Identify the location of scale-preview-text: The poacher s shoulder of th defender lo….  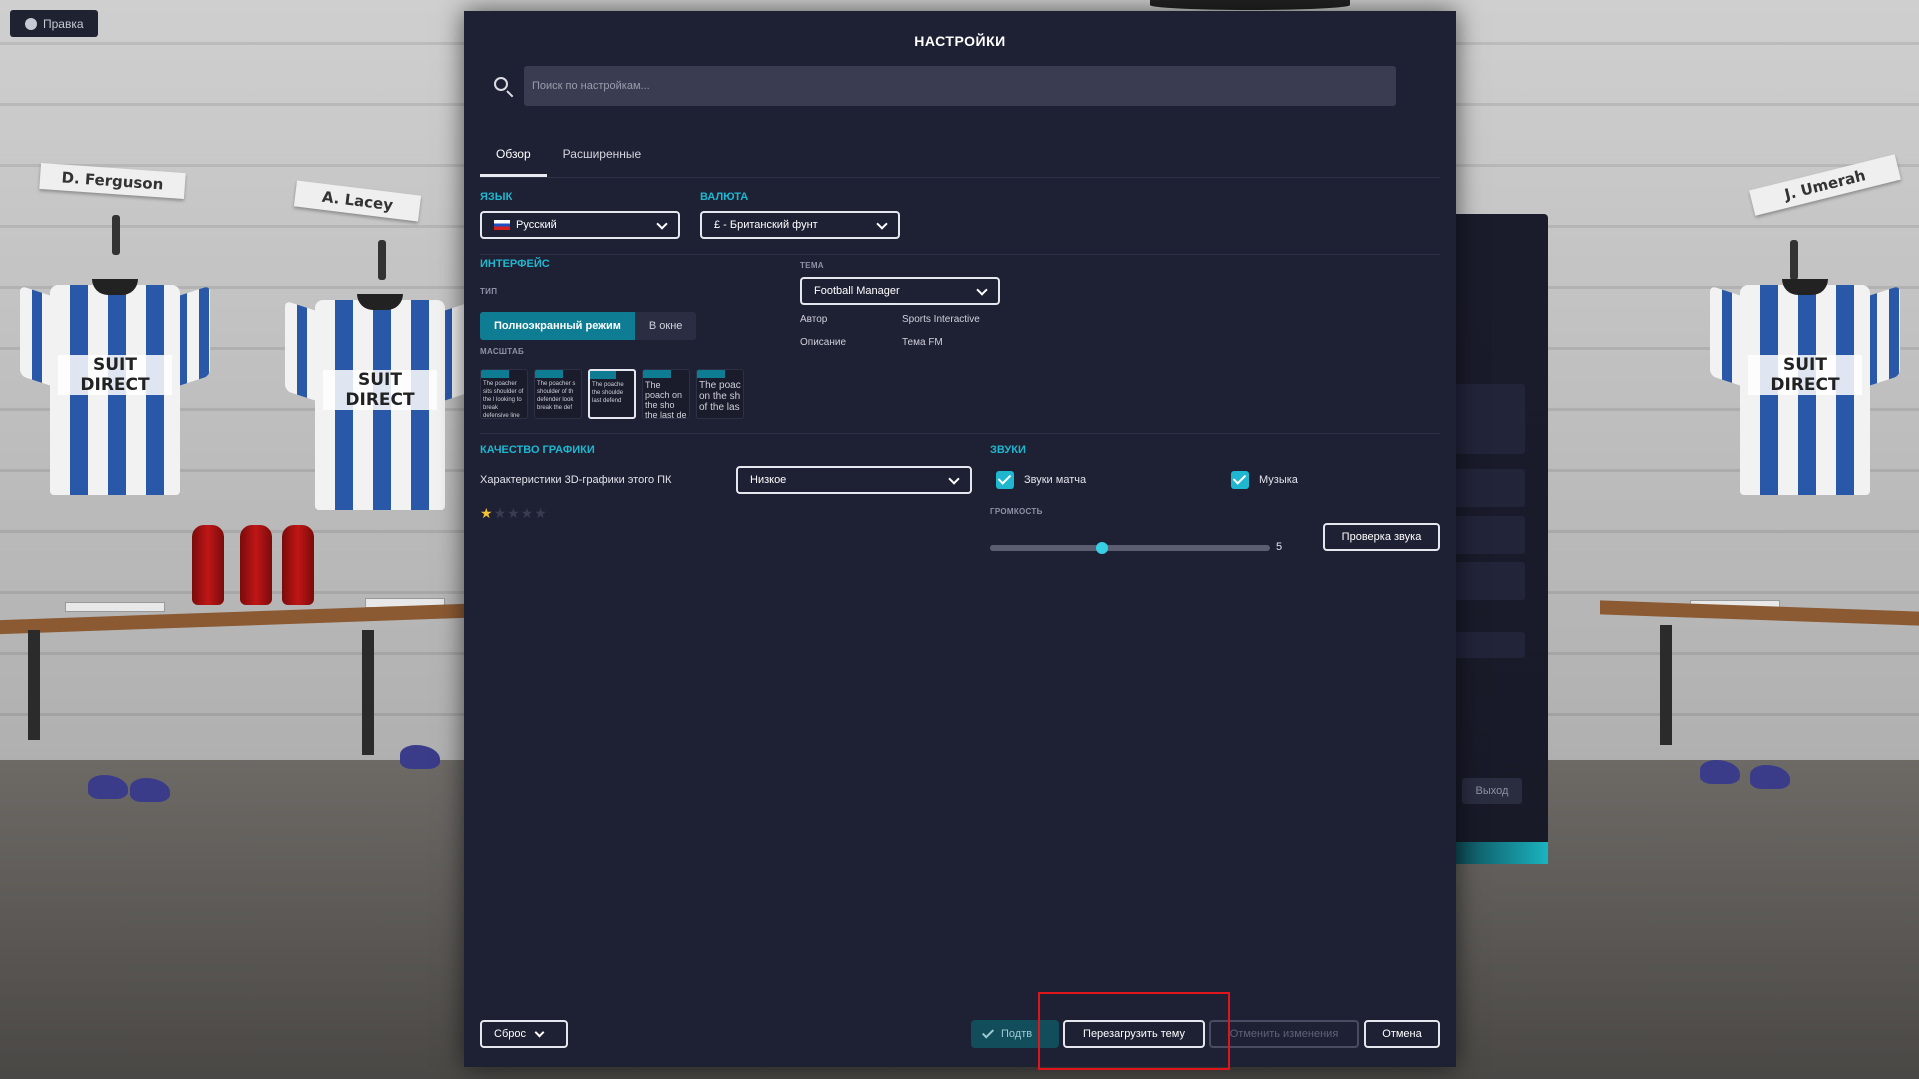
(556, 396).